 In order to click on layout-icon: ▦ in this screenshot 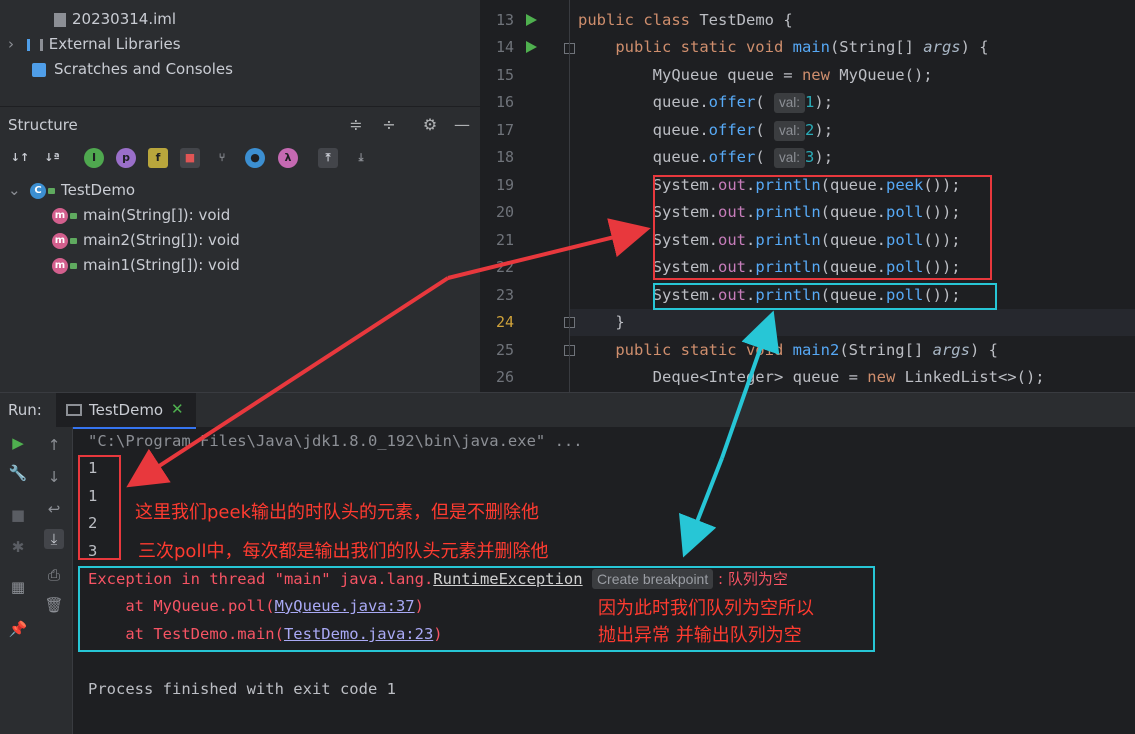, I will do `click(18, 587)`.